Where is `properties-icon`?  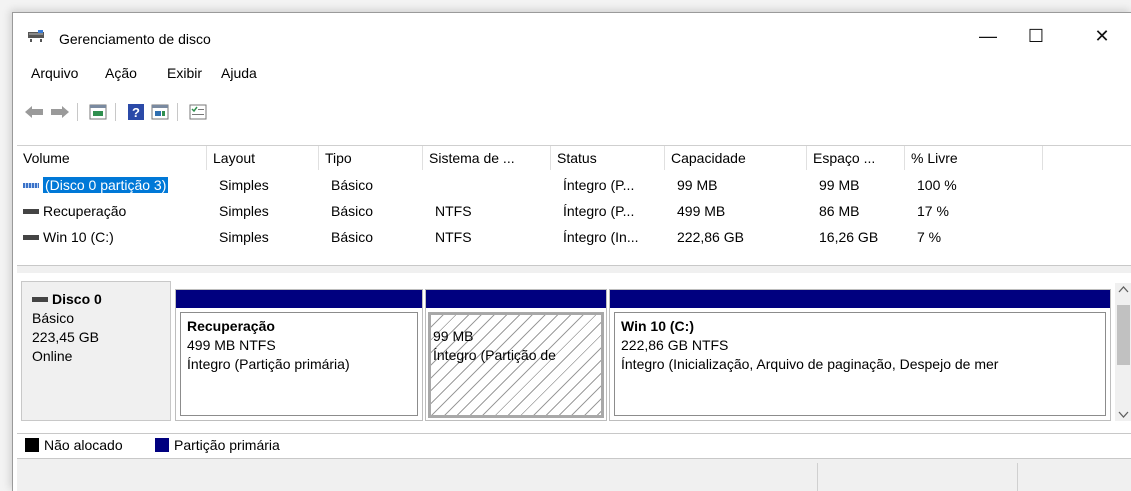 properties-icon is located at coordinates (198, 112).